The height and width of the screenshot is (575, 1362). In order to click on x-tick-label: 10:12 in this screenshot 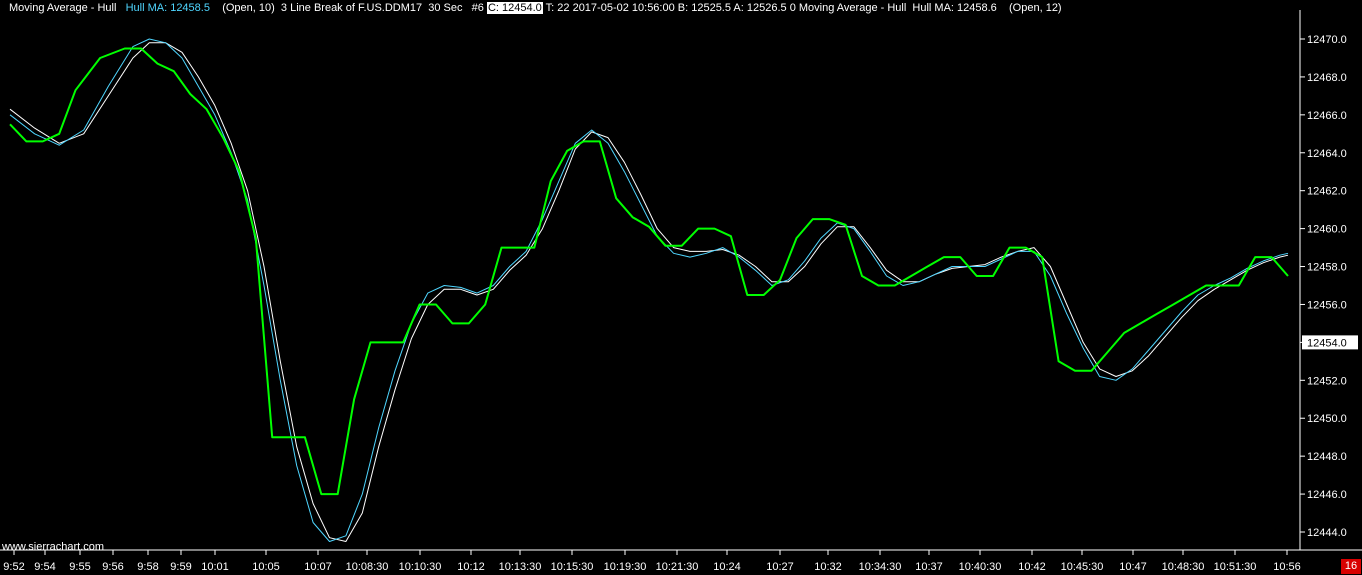, I will do `click(471, 567)`.